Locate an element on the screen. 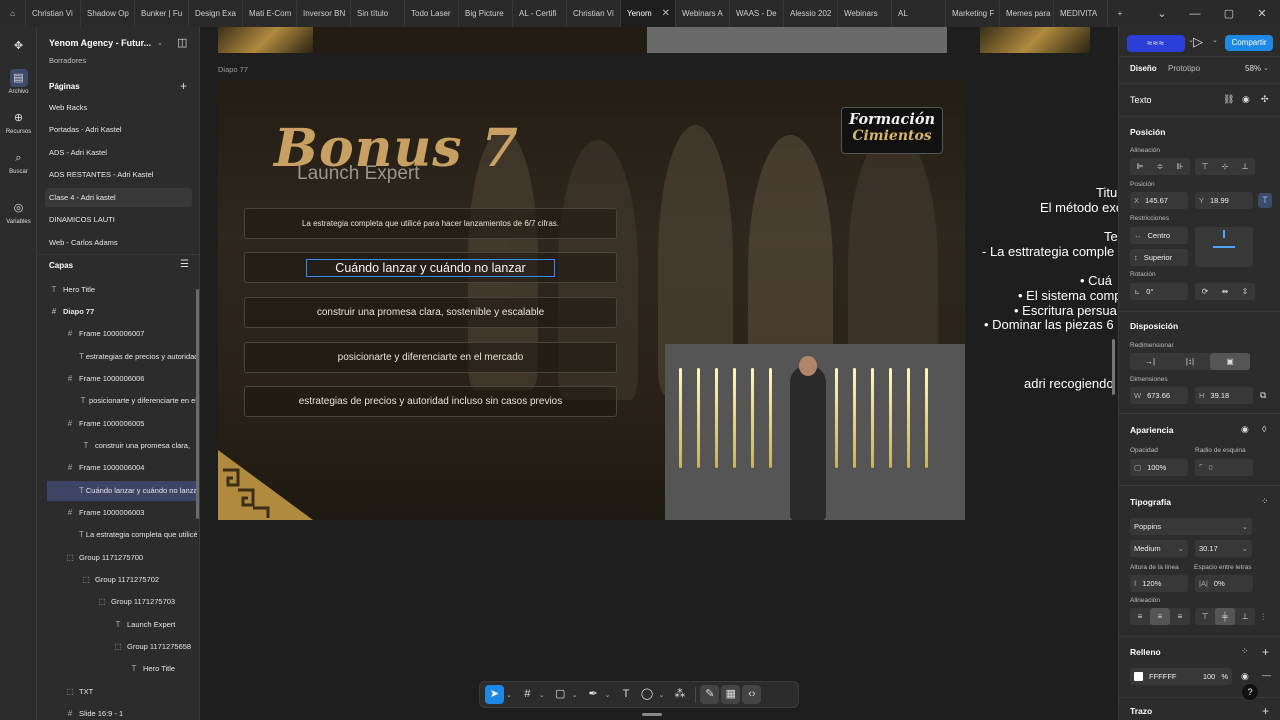 The height and width of the screenshot is (720, 1280). layer-row: # Frame 1000006007 is located at coordinates (130, 334).